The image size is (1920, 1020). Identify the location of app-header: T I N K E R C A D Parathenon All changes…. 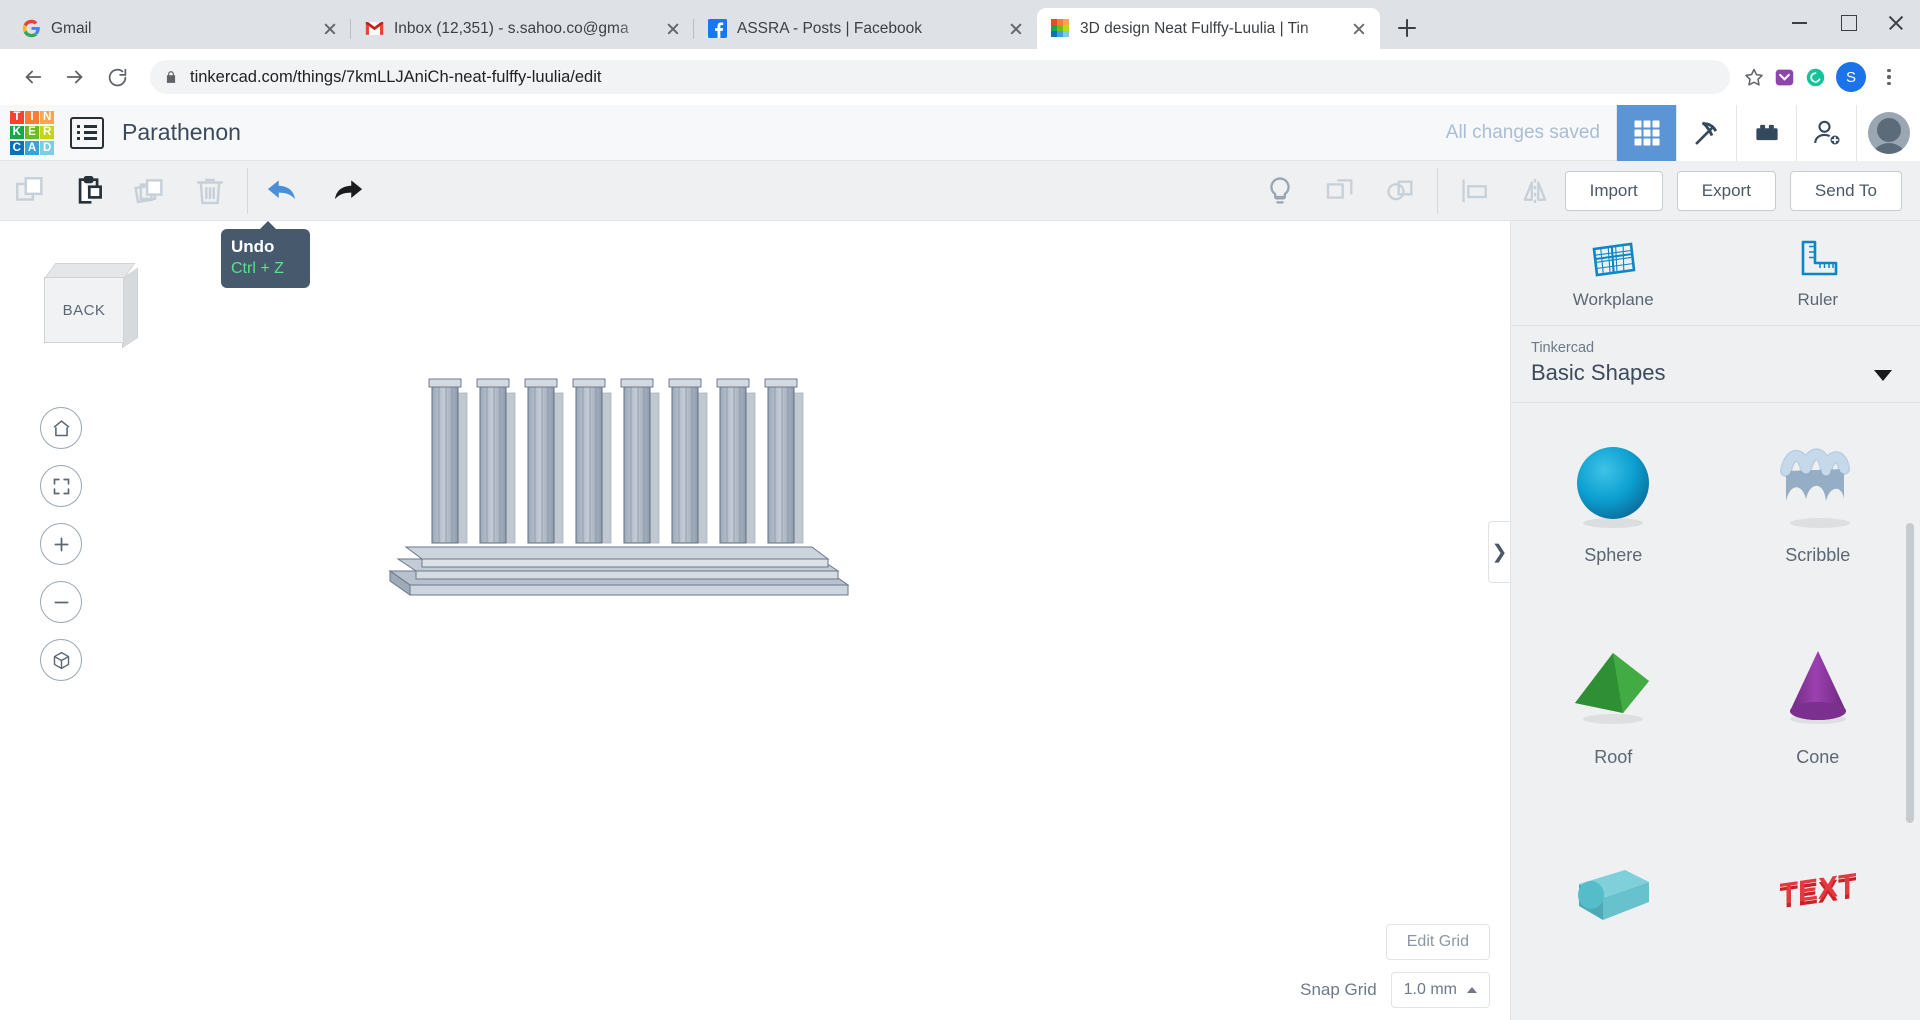
(960, 132).